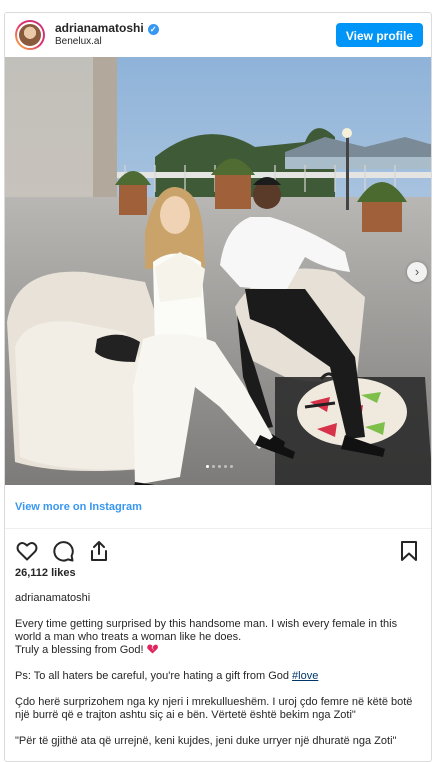 The image size is (435, 762). I want to click on post-header: adrianamatoshi ✓ Benelux.al View profile, so click(218, 35).